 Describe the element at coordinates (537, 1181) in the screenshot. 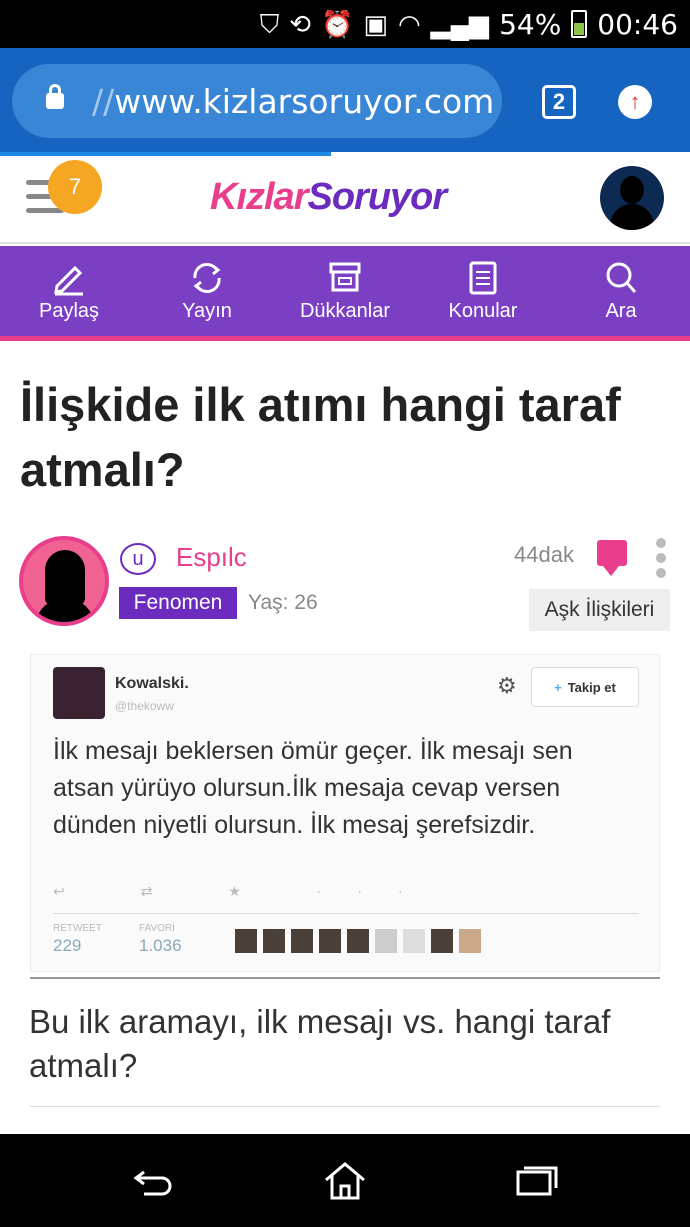

I see `recent-apps-icon` at that location.